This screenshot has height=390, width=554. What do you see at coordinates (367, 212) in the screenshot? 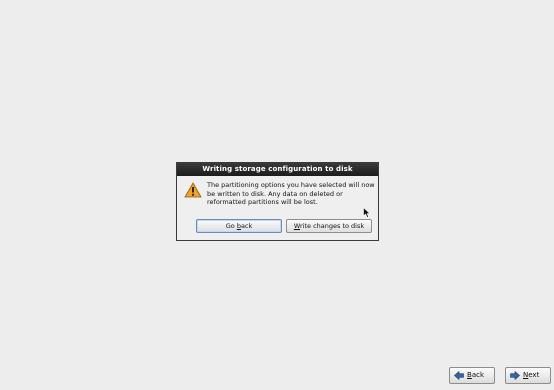
I see `mouse-pointer-icon` at bounding box center [367, 212].